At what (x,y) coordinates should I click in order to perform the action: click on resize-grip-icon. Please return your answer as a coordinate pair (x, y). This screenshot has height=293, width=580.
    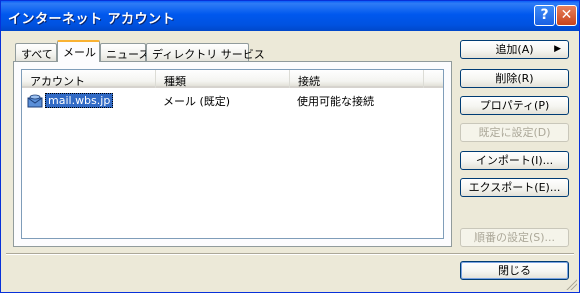
    Looking at the image, I should click on (571, 284).